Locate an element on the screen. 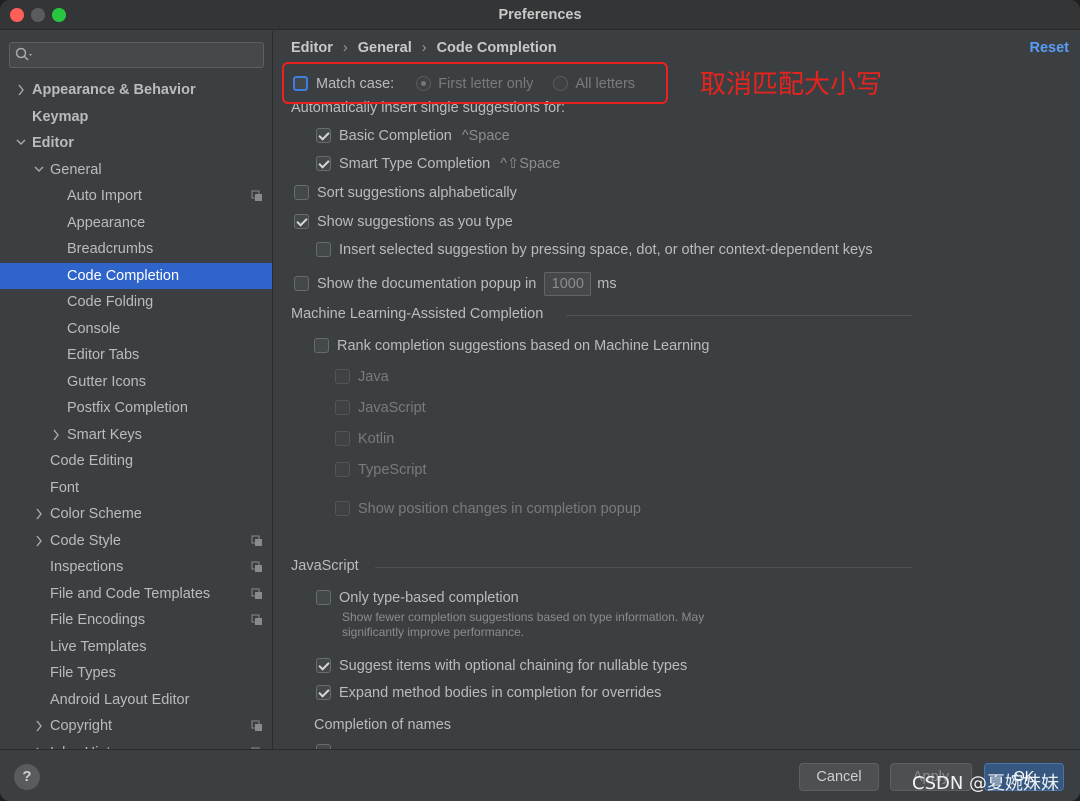  basic-completion-row: Basic Completion ^Space is located at coordinates (413, 136).